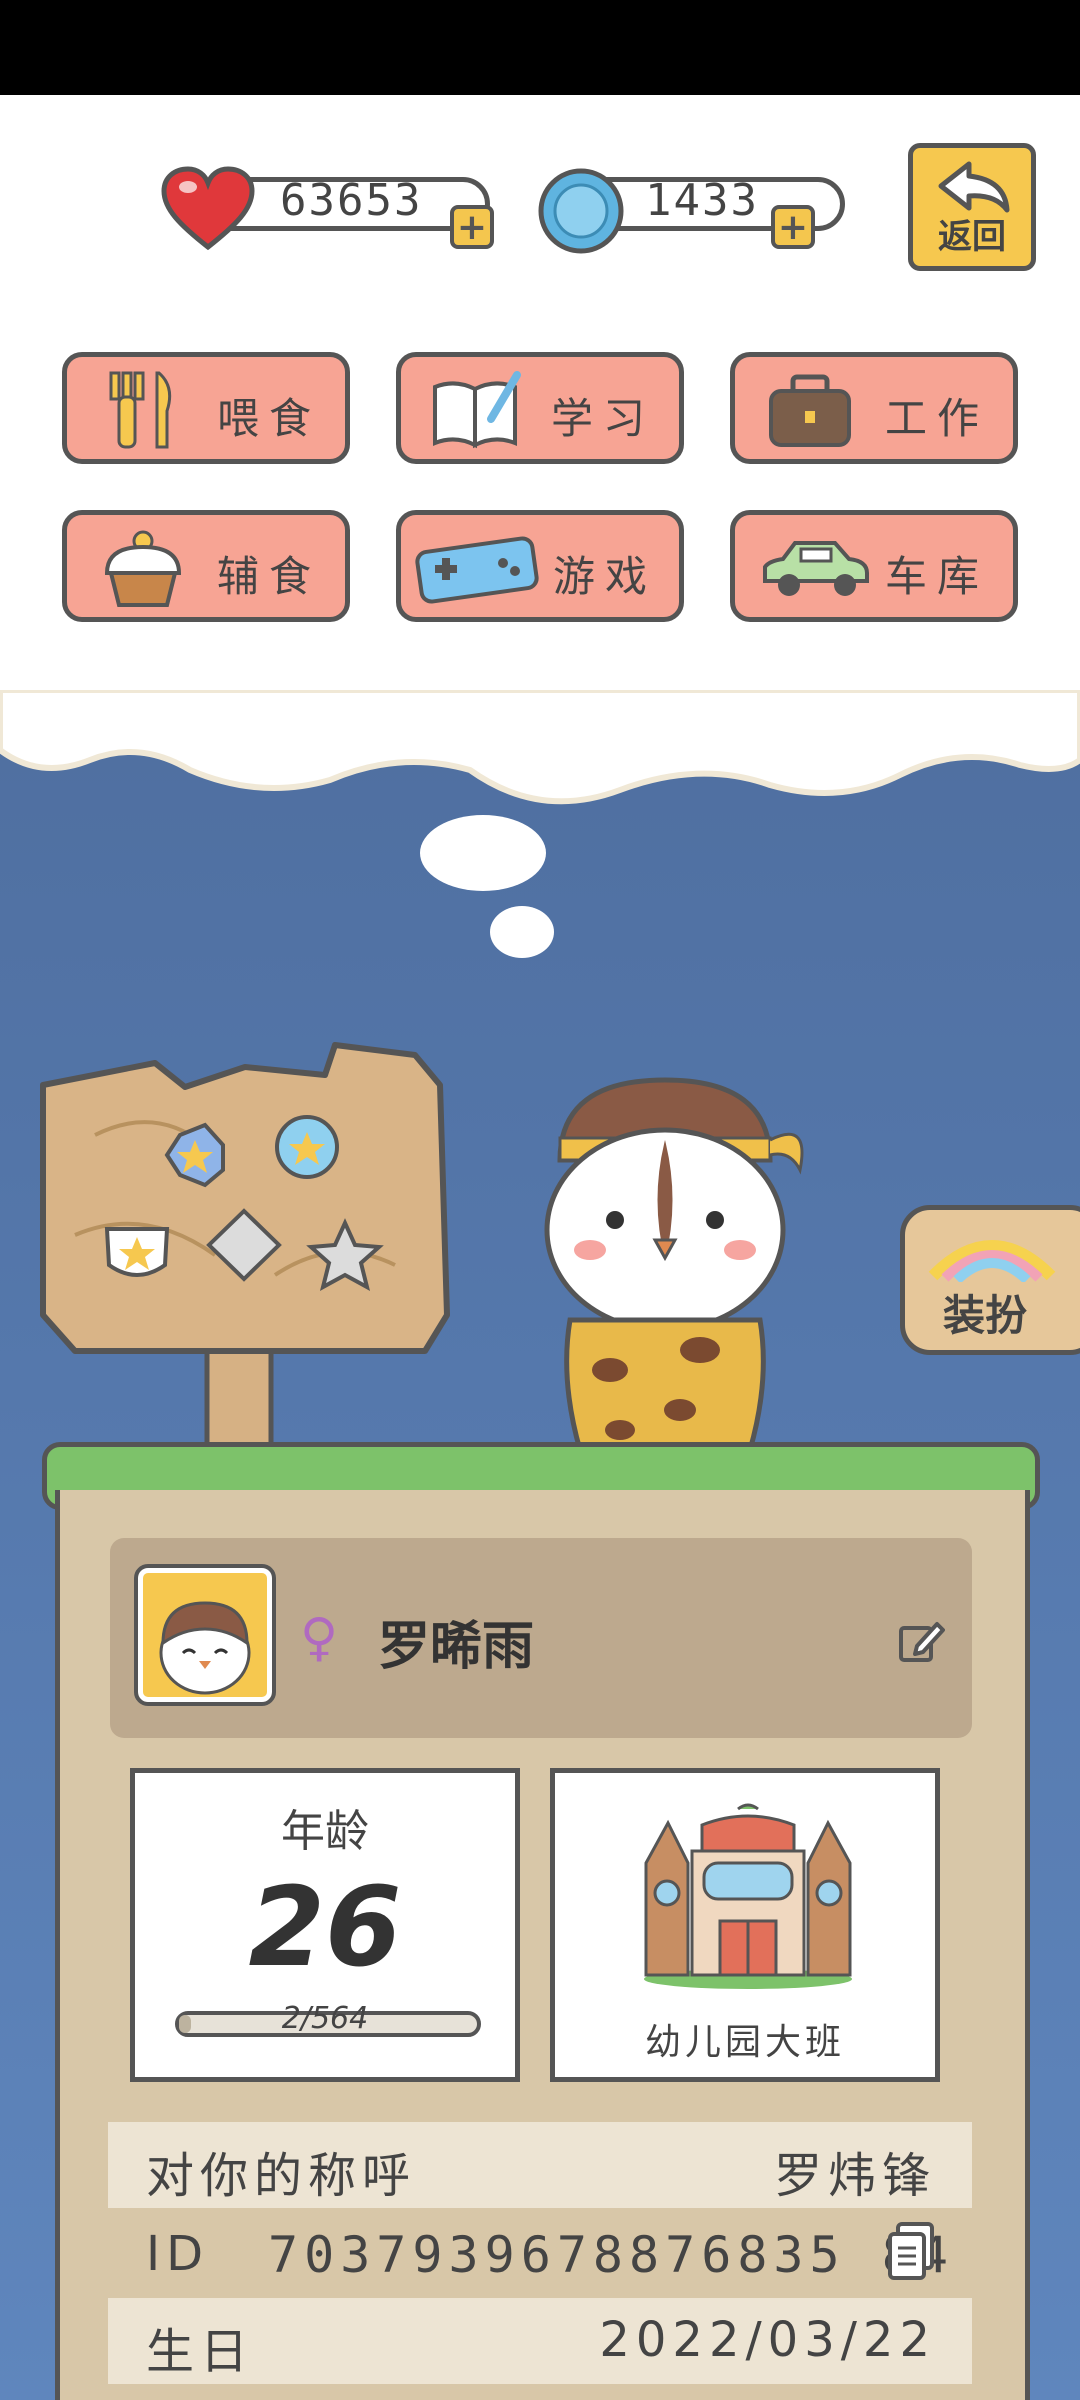 The height and width of the screenshot is (2400, 1080). Describe the element at coordinates (477, 410) in the screenshot. I see `book-pen-icon` at that location.